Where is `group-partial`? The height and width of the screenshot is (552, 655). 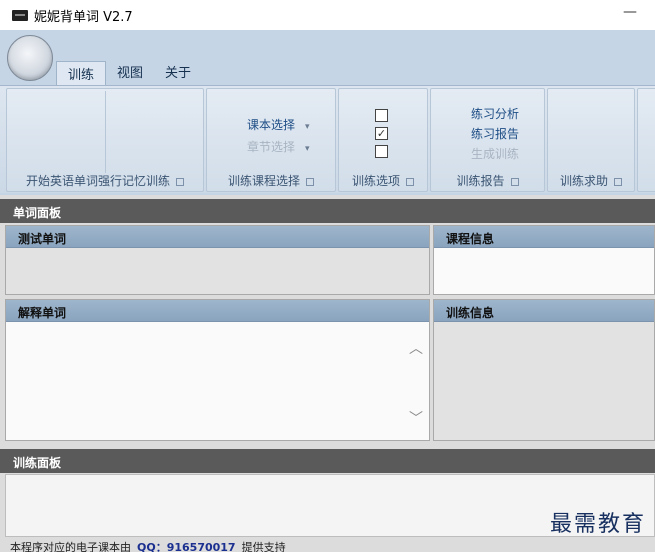 group-partial is located at coordinates (646, 140).